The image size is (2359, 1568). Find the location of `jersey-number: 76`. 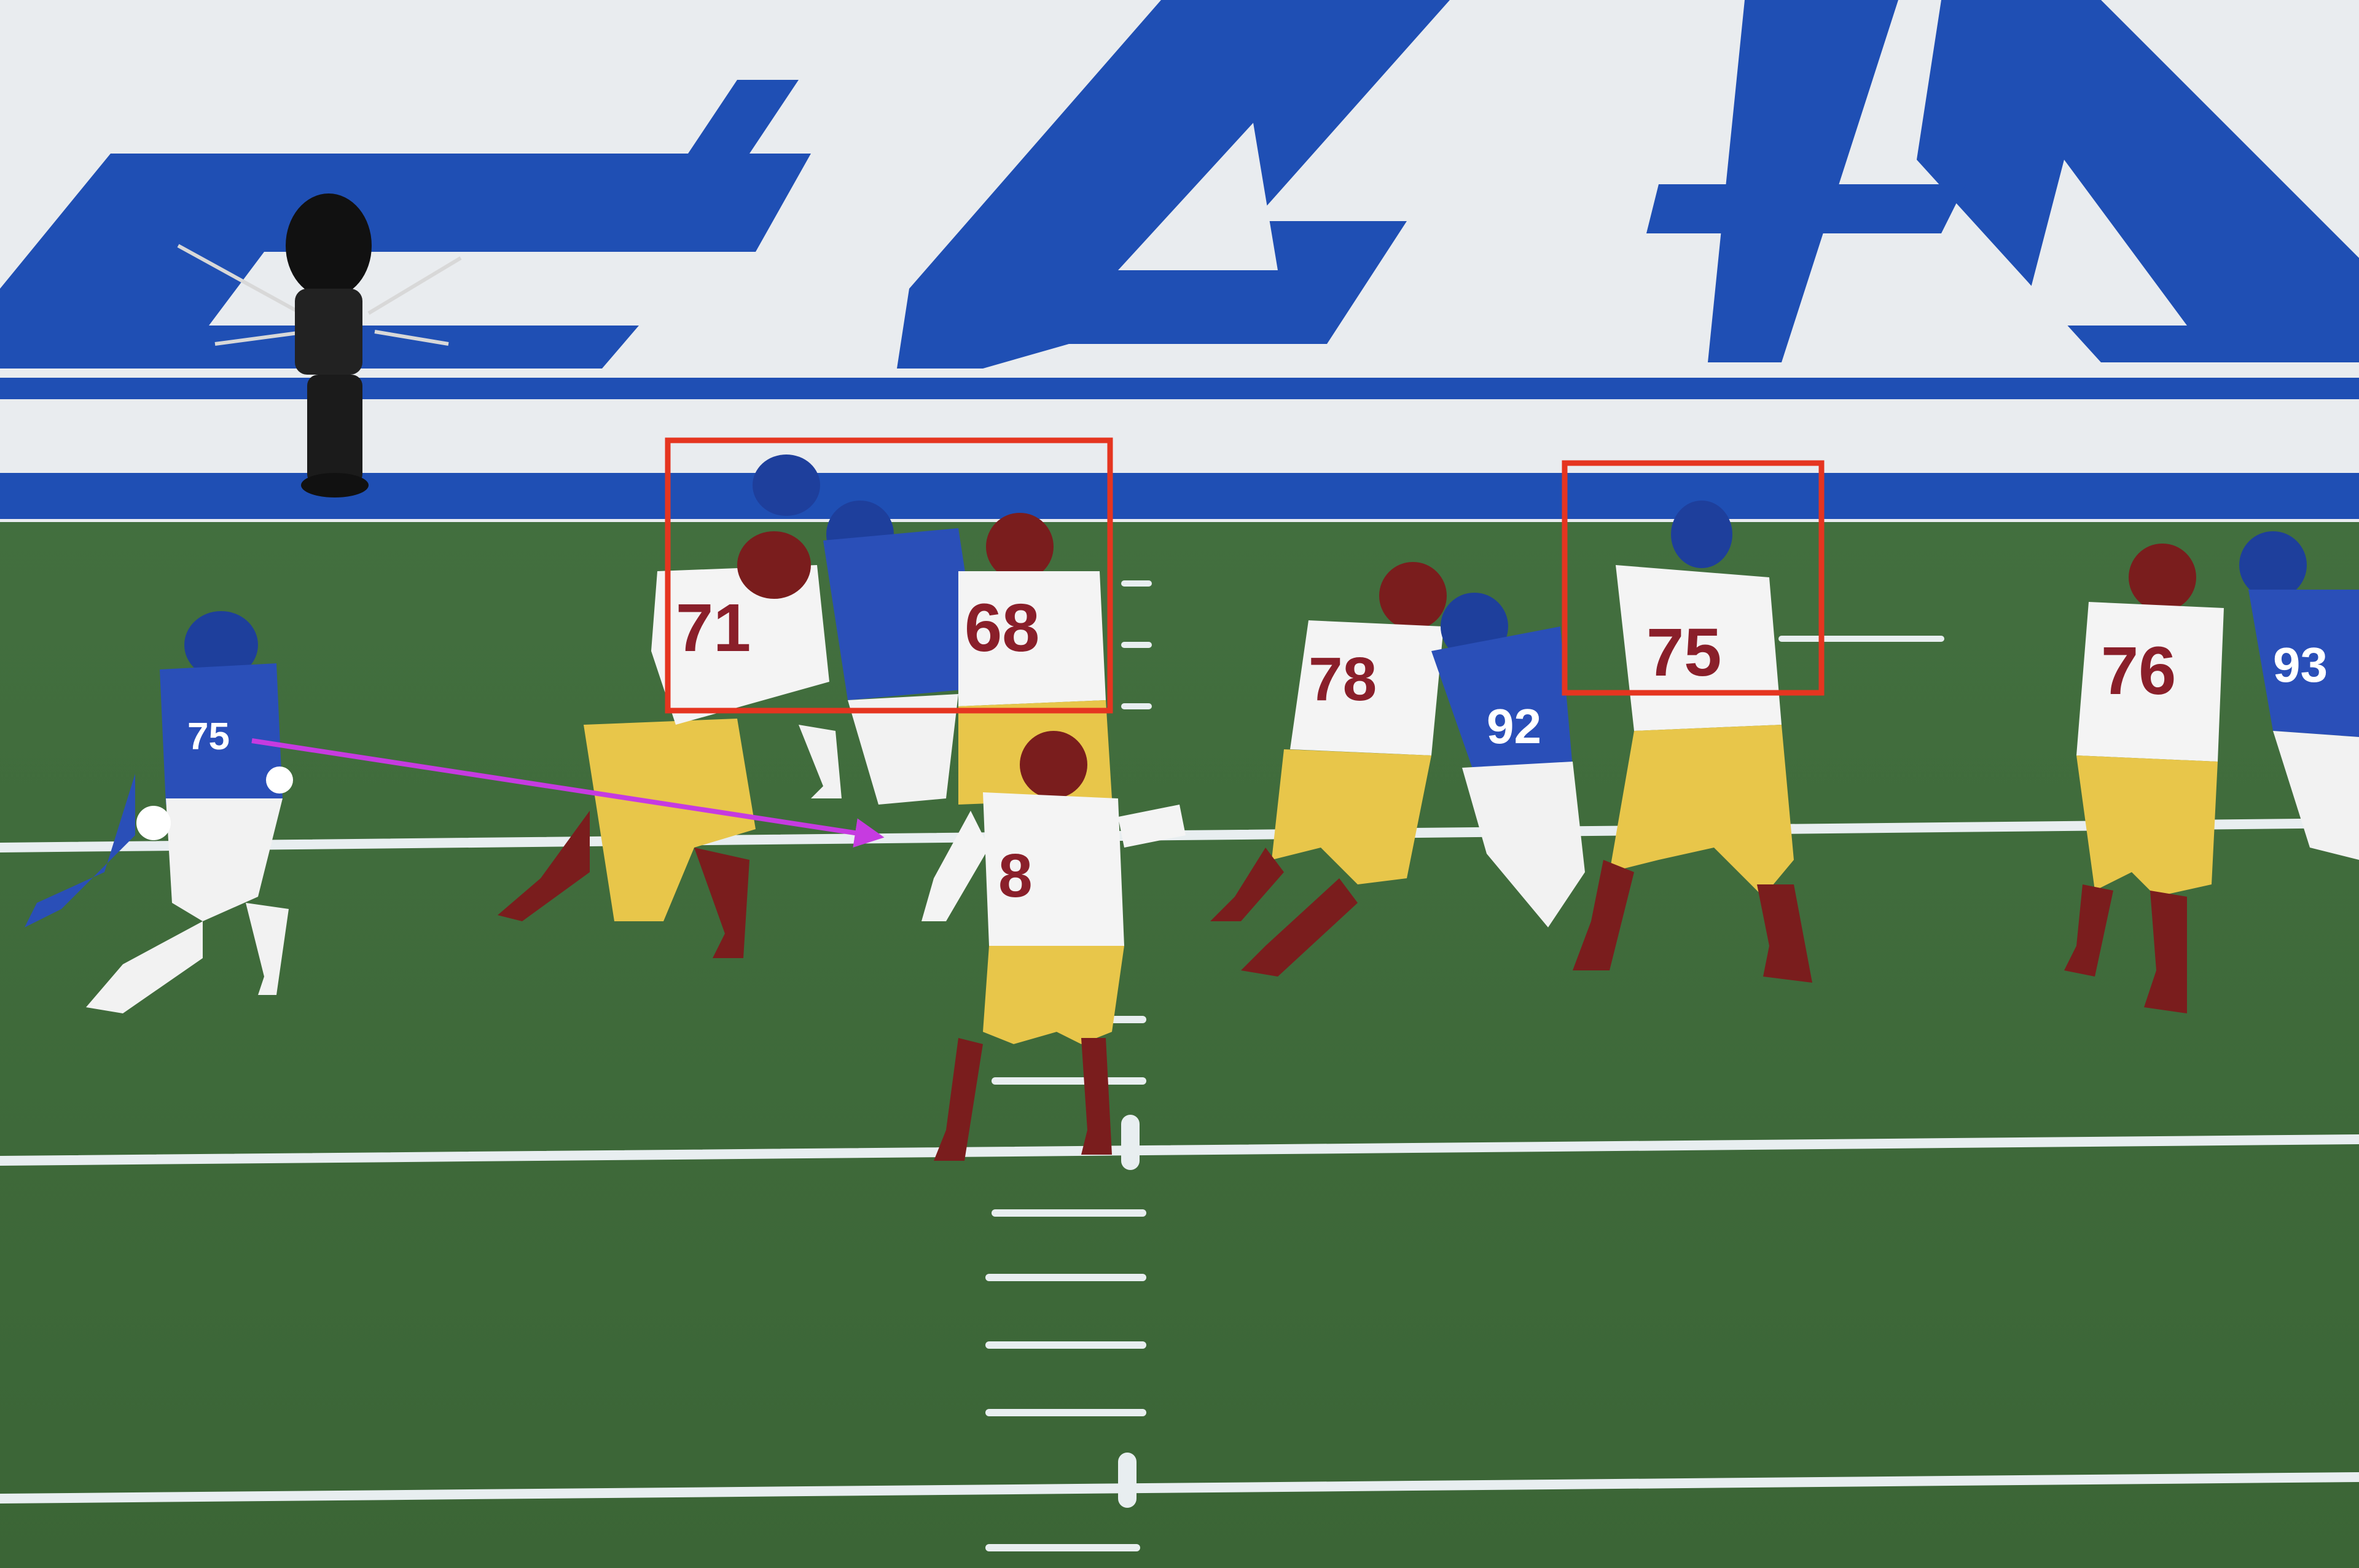

jersey-number: 76 is located at coordinates (2139, 671).